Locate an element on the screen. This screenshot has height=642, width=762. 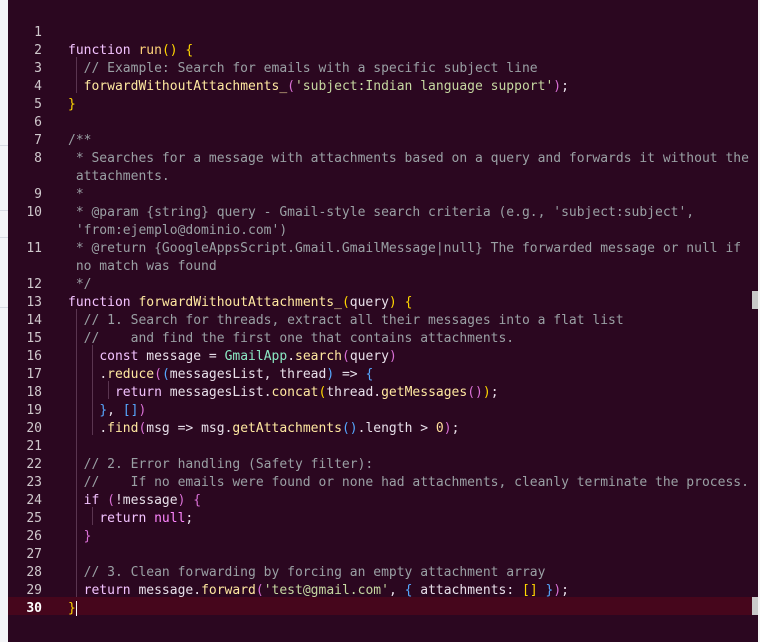
code-line: 27 is located at coordinates (384, 555).